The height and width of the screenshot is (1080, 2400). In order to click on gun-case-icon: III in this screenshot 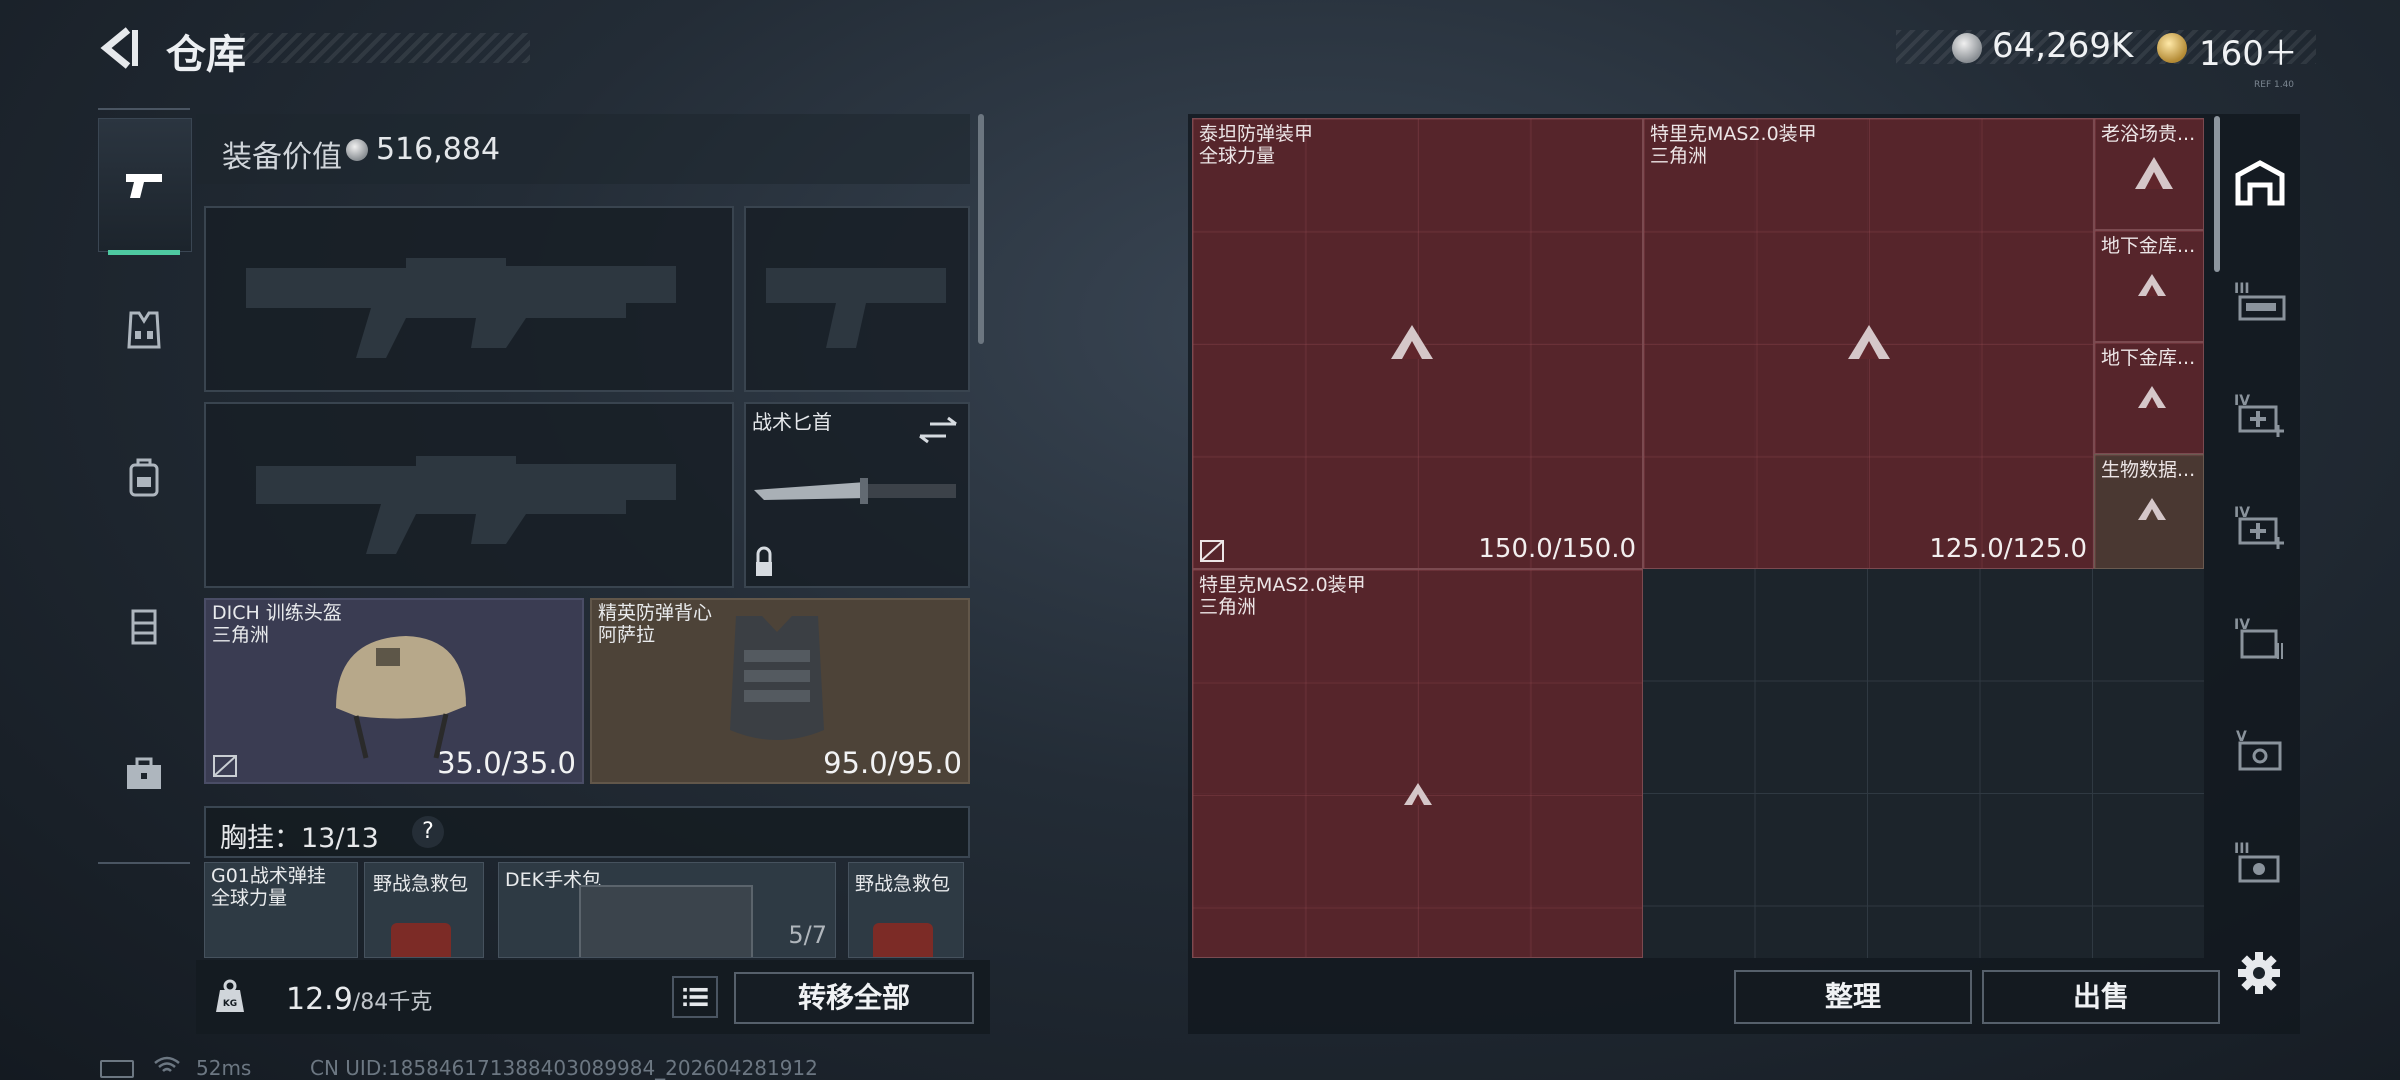, I will do `click(2260, 301)`.